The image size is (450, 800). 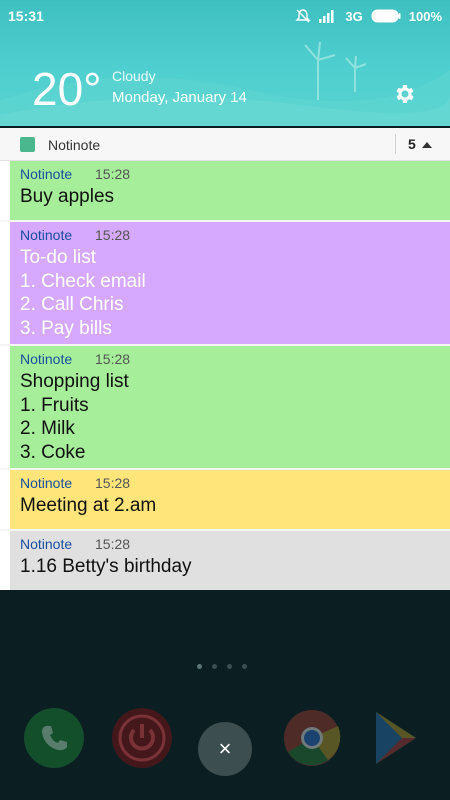 What do you see at coordinates (67, 196) in the screenshot?
I see `notification-text: Buy apples` at bounding box center [67, 196].